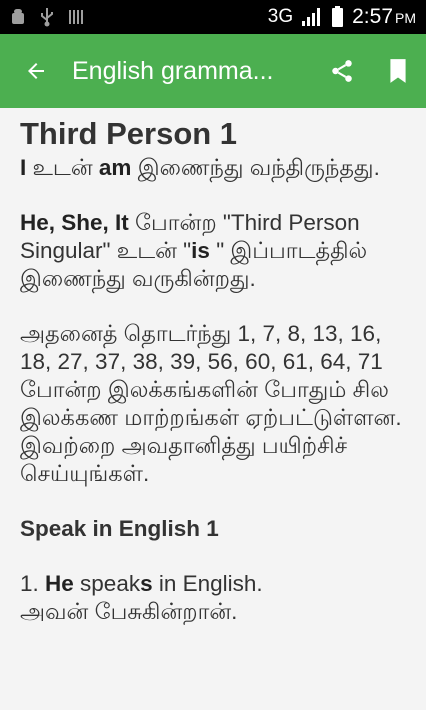 This screenshot has width=426, height=710. What do you see at coordinates (33, 583) in the screenshot?
I see `example-number: 1.` at bounding box center [33, 583].